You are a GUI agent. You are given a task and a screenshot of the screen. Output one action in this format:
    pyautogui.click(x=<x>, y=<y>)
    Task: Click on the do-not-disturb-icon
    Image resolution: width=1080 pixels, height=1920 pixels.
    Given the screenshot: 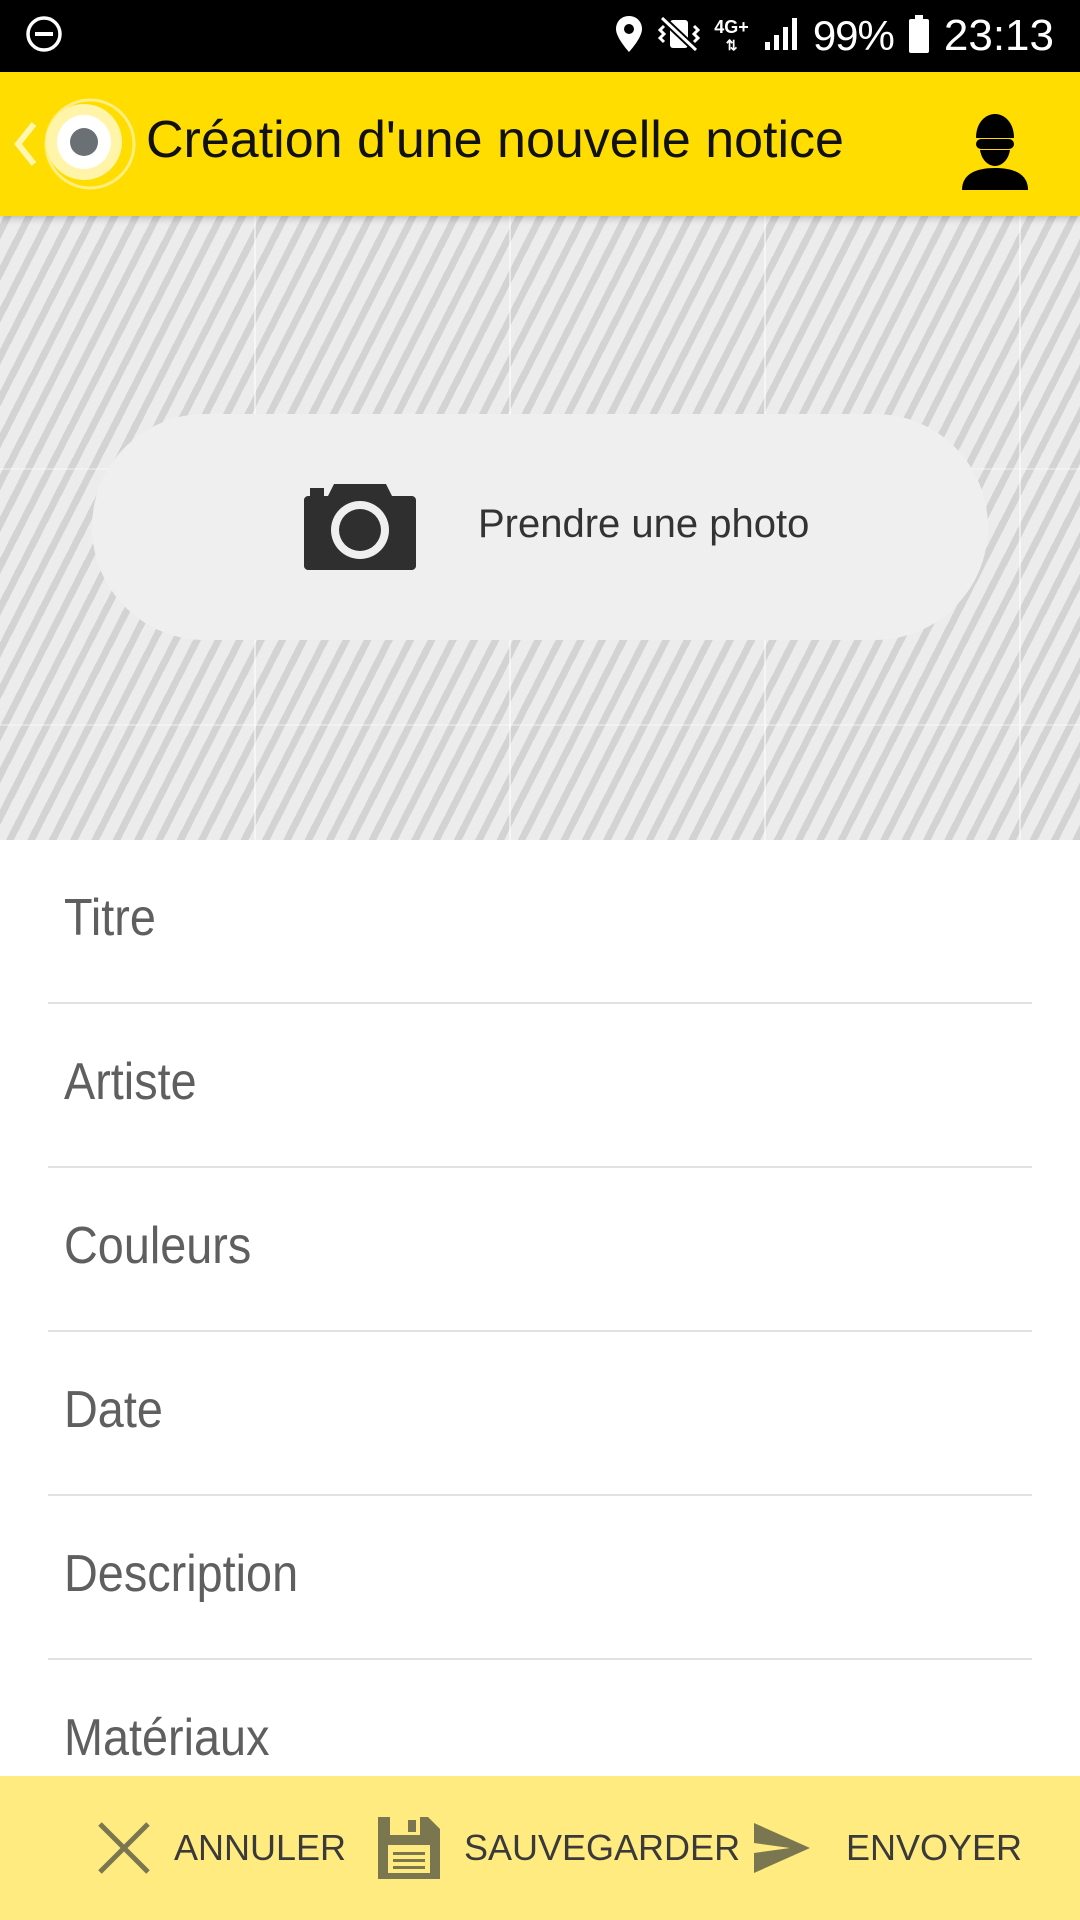 What is the action you would take?
    pyautogui.click(x=44, y=36)
    